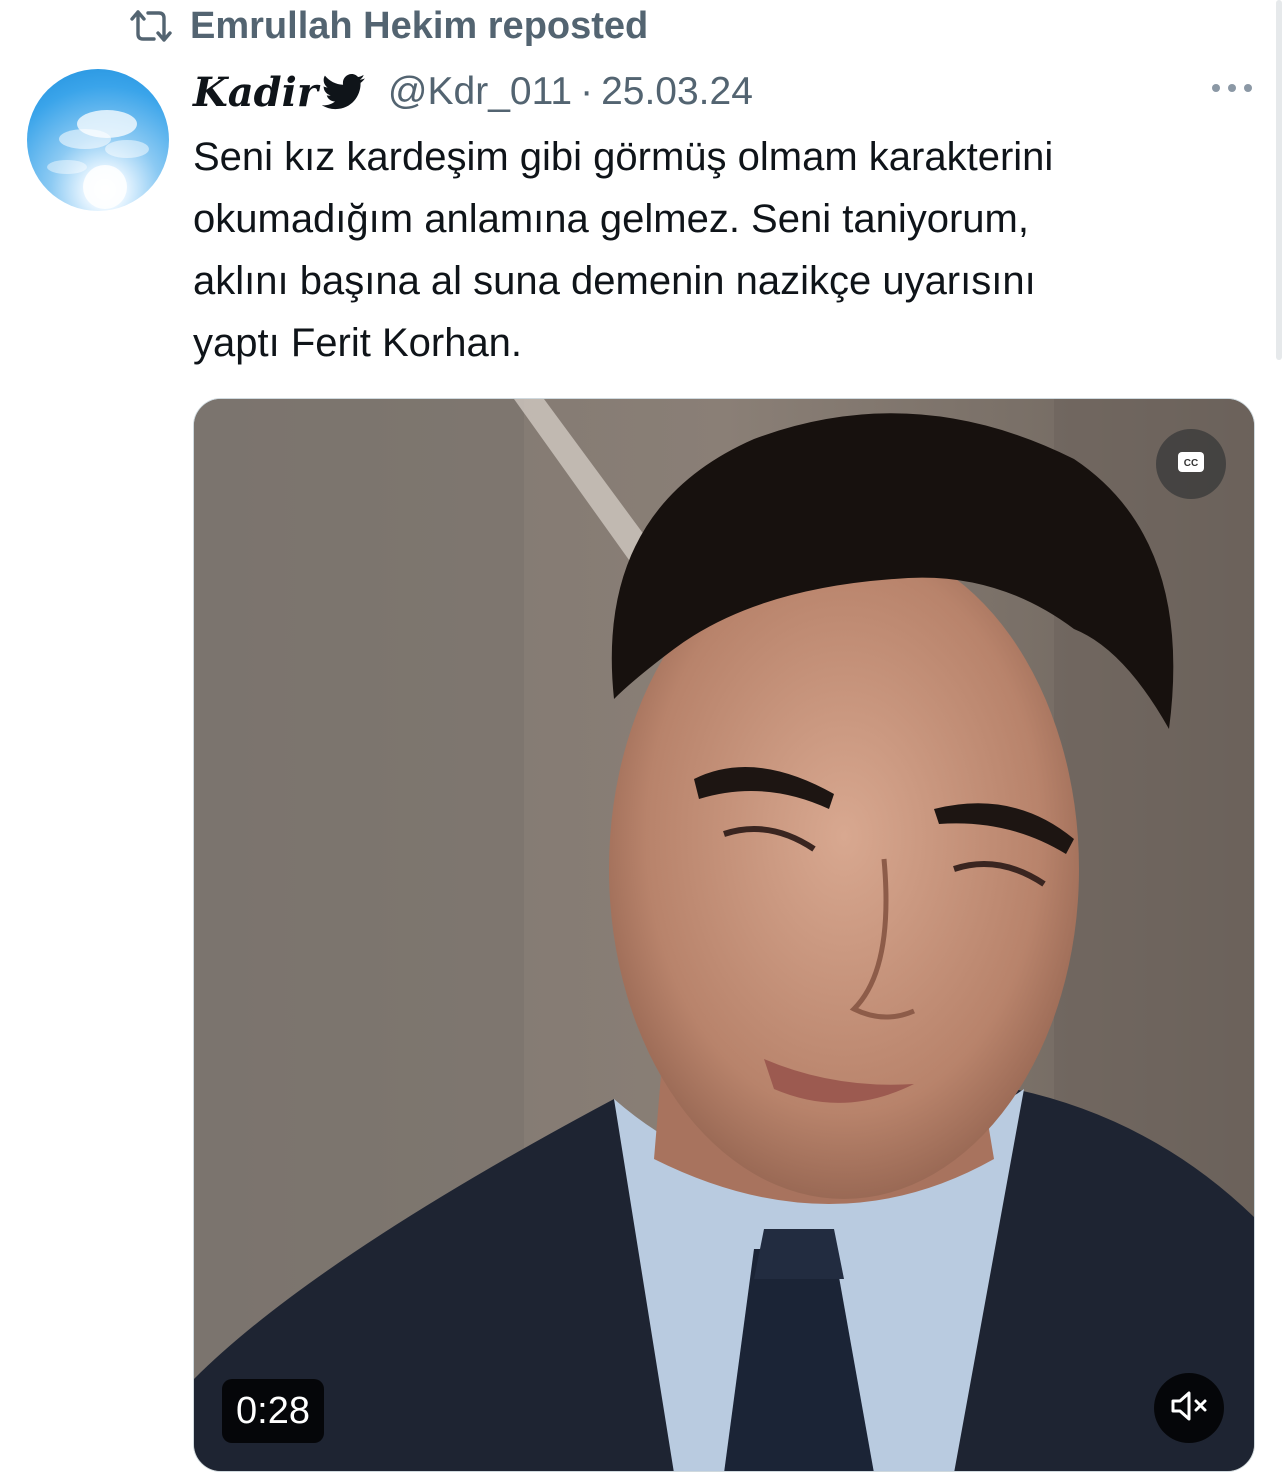 This screenshot has height=1477, width=1284. What do you see at coordinates (98, 140) in the screenshot?
I see `avatar` at bounding box center [98, 140].